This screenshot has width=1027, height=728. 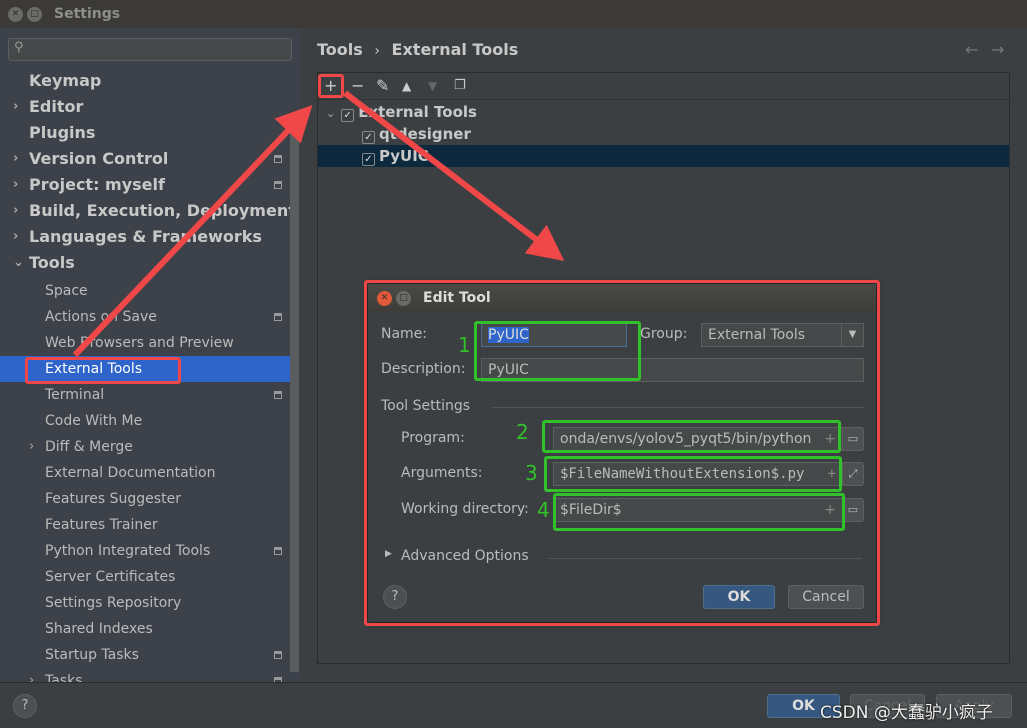 What do you see at coordinates (192, 231) in the screenshot?
I see `arrow-to-add` at bounding box center [192, 231].